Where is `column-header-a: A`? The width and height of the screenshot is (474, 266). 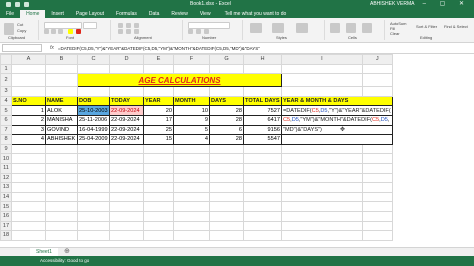
column-header-a: A is located at coordinates (28, 59).